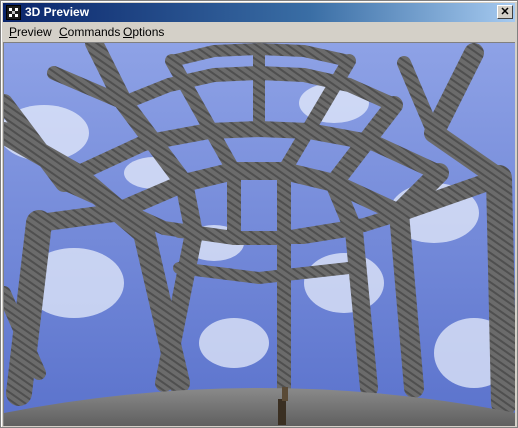  Describe the element at coordinates (259, 32) in the screenshot. I see `menu-bar: Preview Commands Options` at that location.